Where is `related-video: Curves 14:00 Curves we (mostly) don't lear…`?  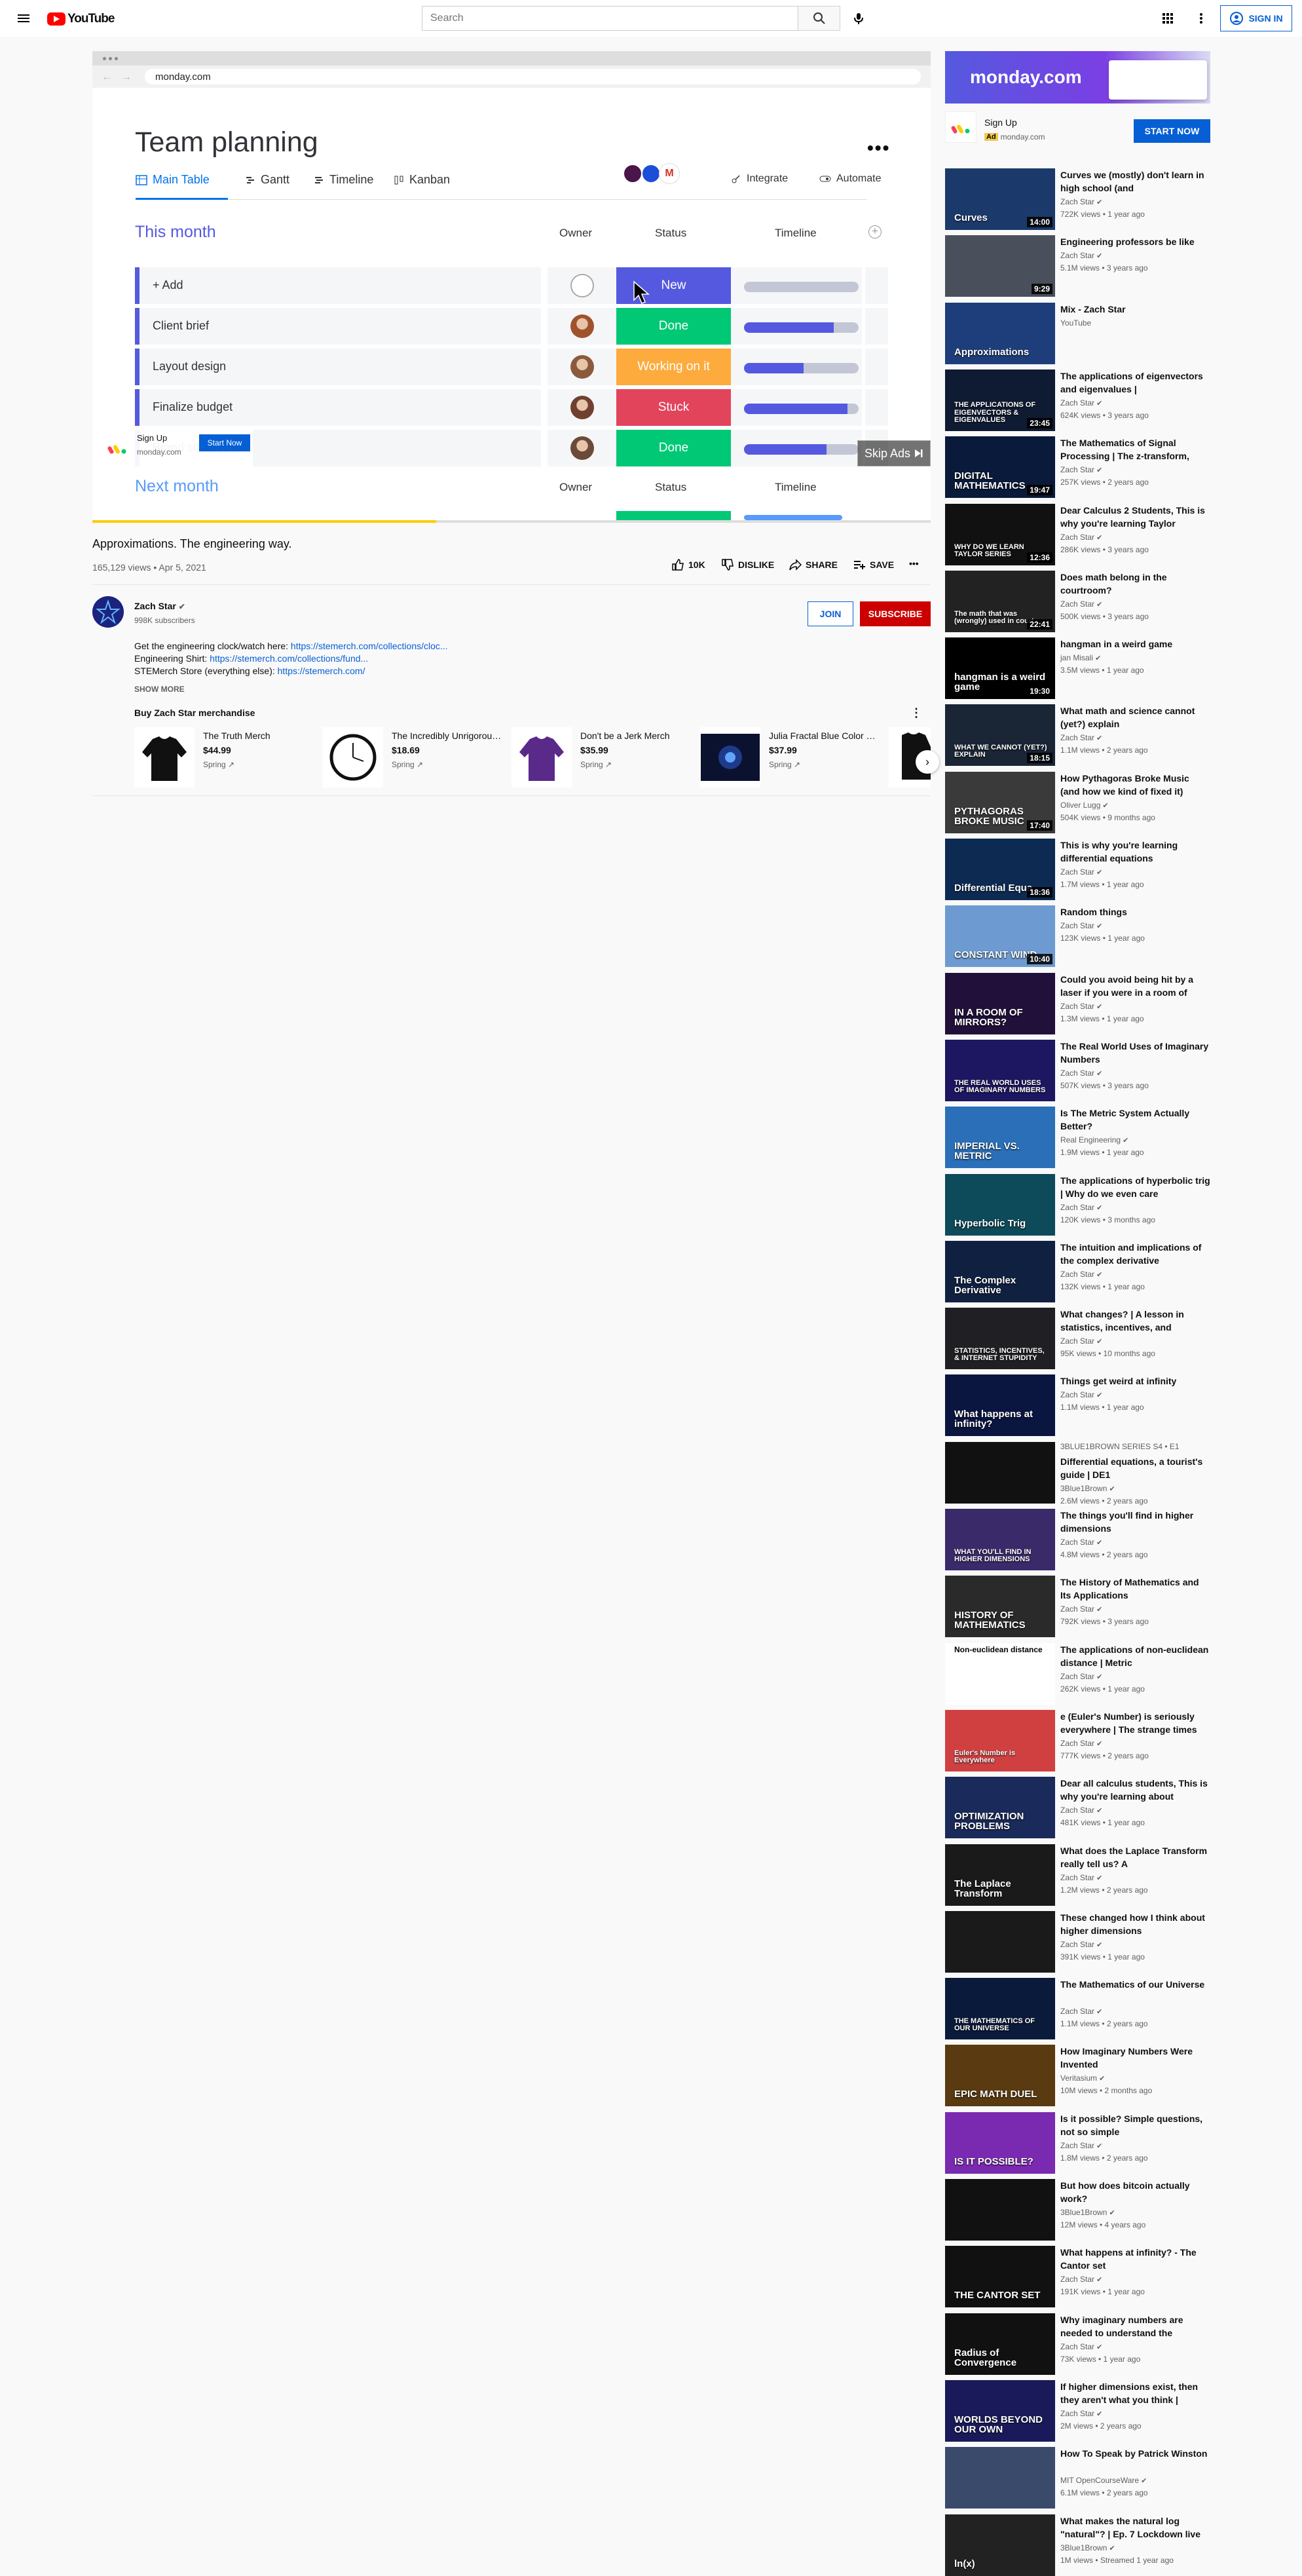 related-video: Curves 14:00 Curves we (mostly) don't lear… is located at coordinates (1077, 199).